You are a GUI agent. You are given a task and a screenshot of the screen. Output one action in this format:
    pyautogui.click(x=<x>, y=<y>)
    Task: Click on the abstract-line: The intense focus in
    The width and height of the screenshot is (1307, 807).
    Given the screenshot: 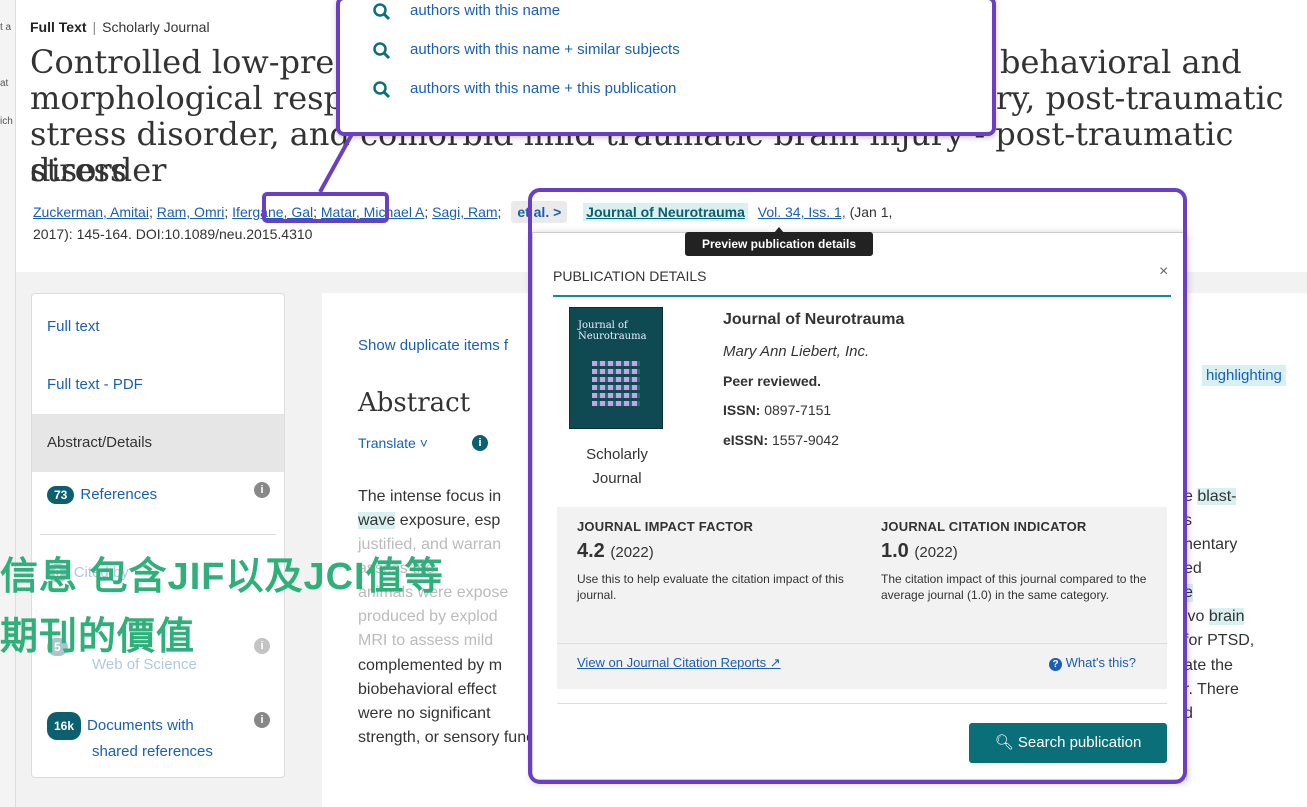 What is the action you would take?
    pyautogui.click(x=430, y=496)
    